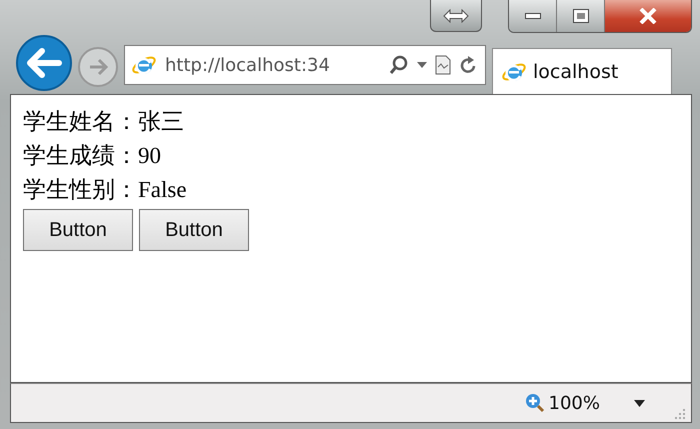  What do you see at coordinates (639, 403) in the screenshot?
I see `caret-icon` at bounding box center [639, 403].